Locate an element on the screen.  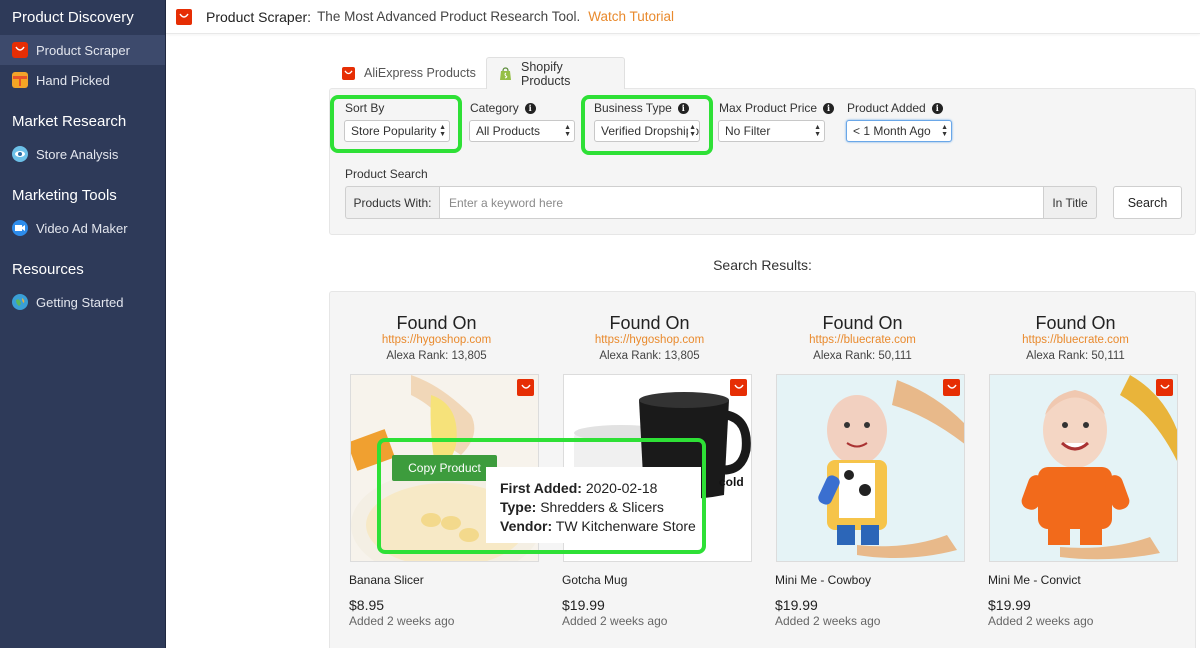
product-search-label-text: Product Search is located at coordinates (386, 174).